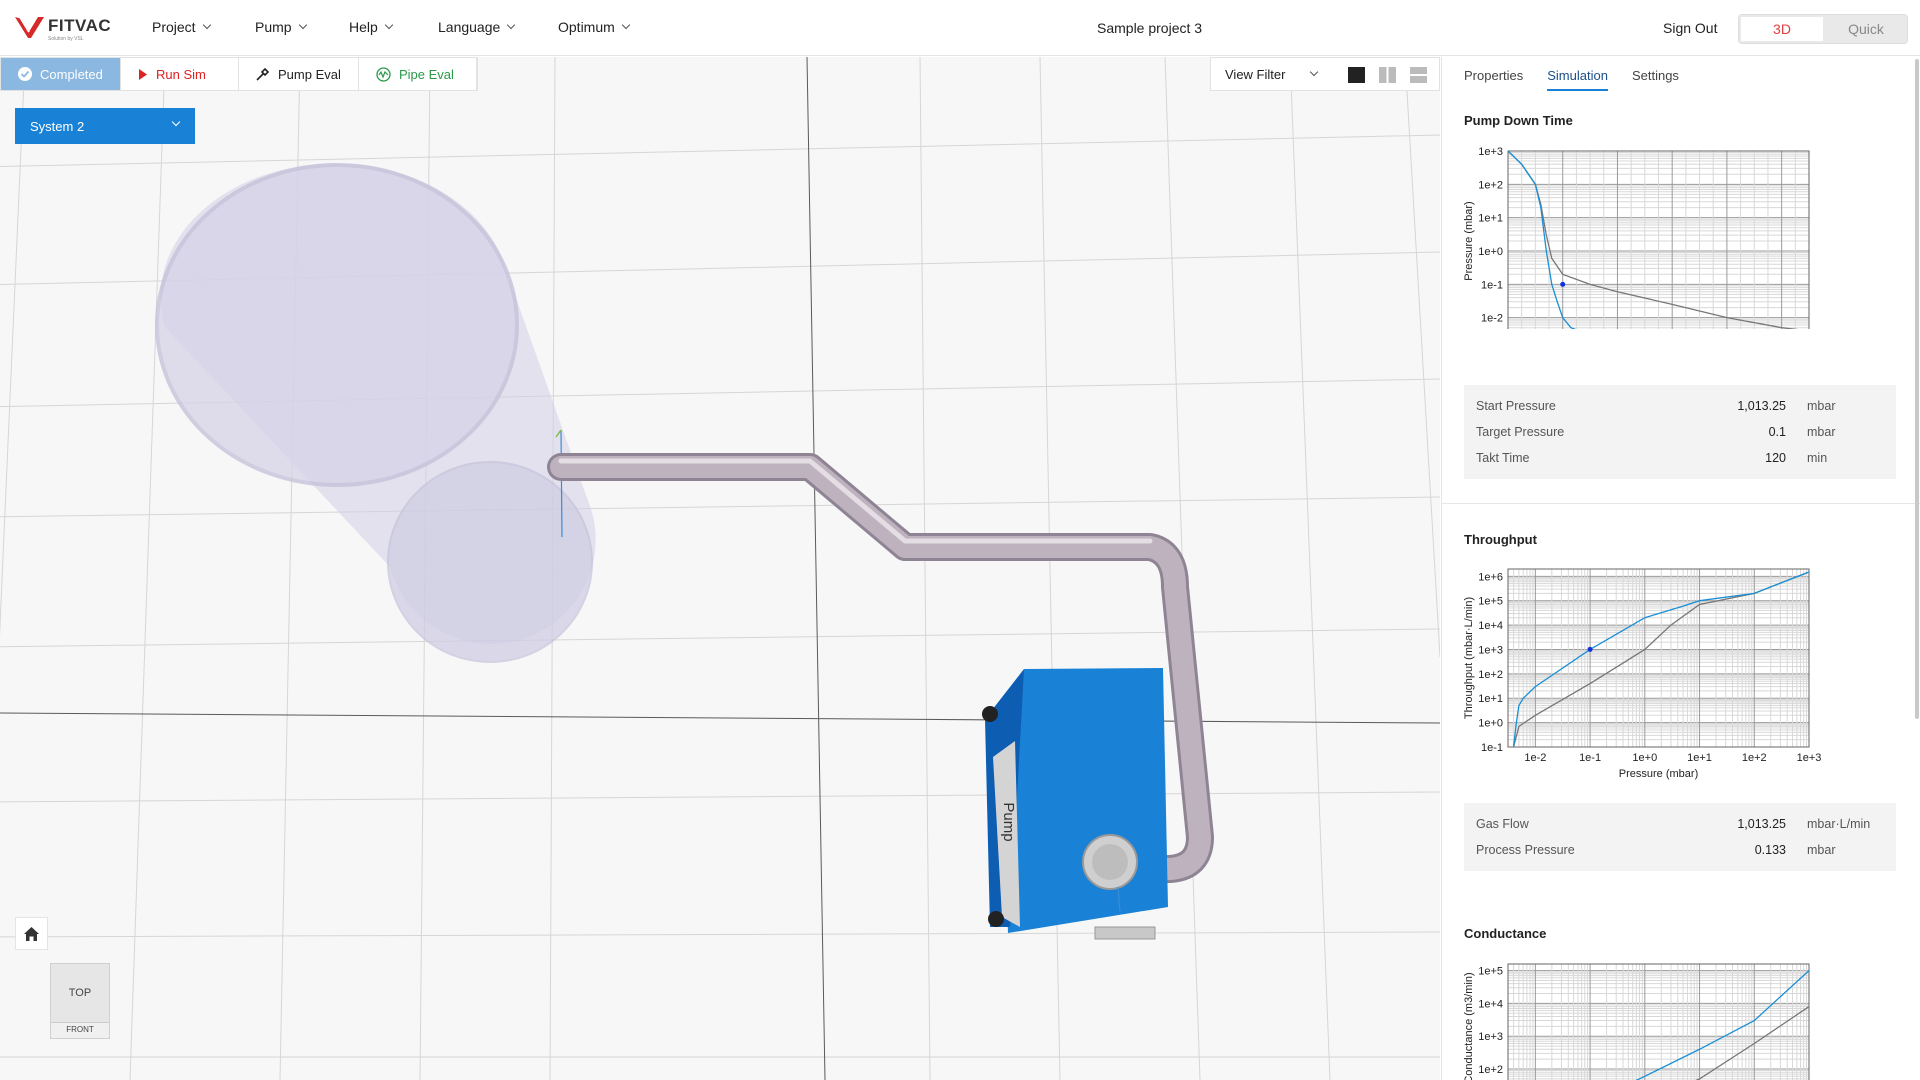 This screenshot has height=1080, width=1920. What do you see at coordinates (80, 25) in the screenshot?
I see `logo-text: FITVAC` at bounding box center [80, 25].